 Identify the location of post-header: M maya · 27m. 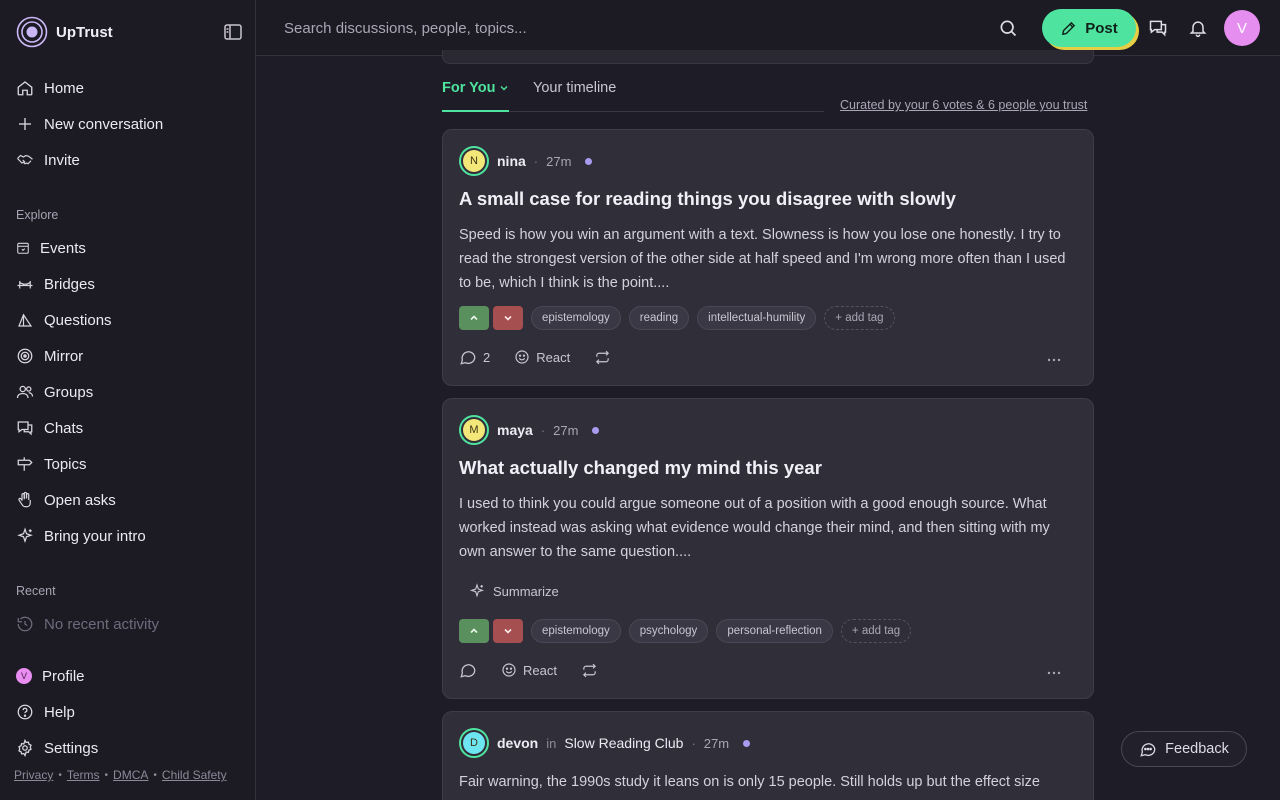
(529, 430).